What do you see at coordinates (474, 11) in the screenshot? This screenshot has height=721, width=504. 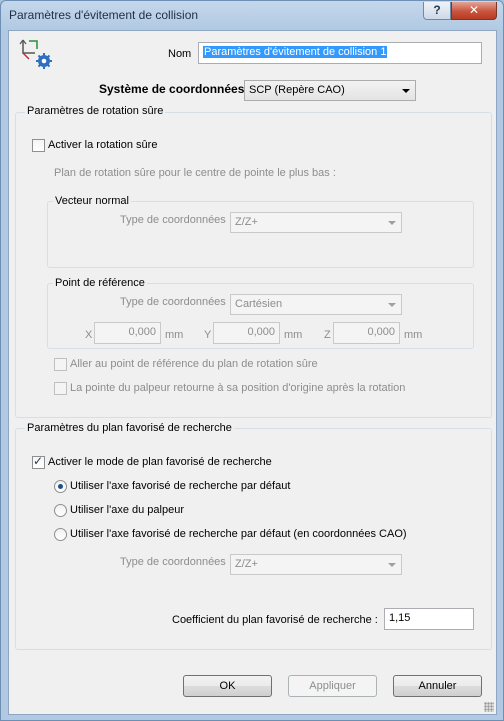 I see `close-button: ✕` at bounding box center [474, 11].